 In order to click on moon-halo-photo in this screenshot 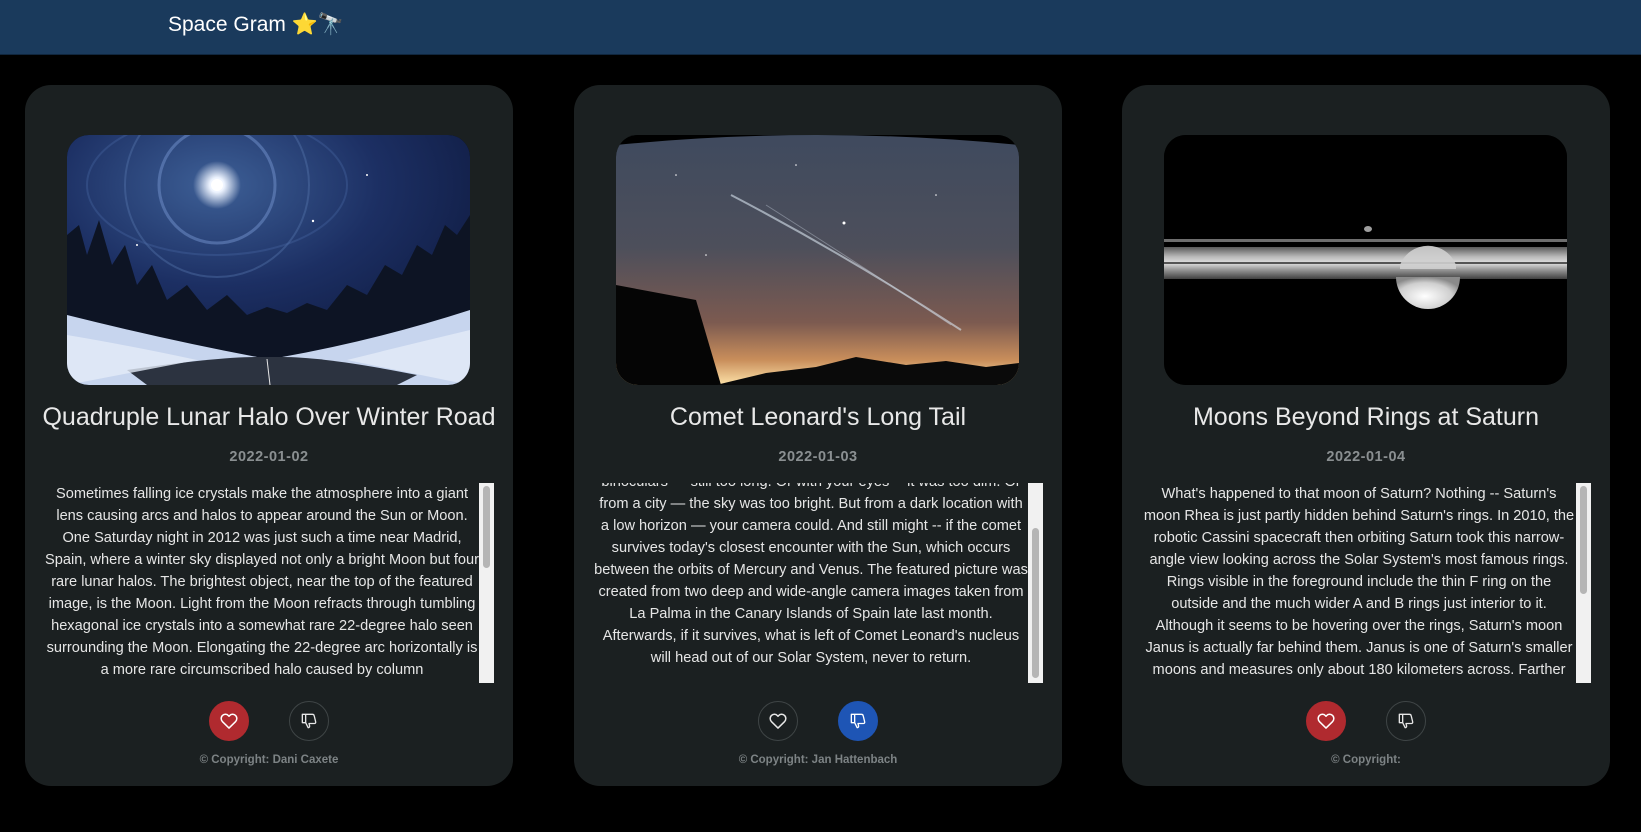, I will do `click(268, 260)`.